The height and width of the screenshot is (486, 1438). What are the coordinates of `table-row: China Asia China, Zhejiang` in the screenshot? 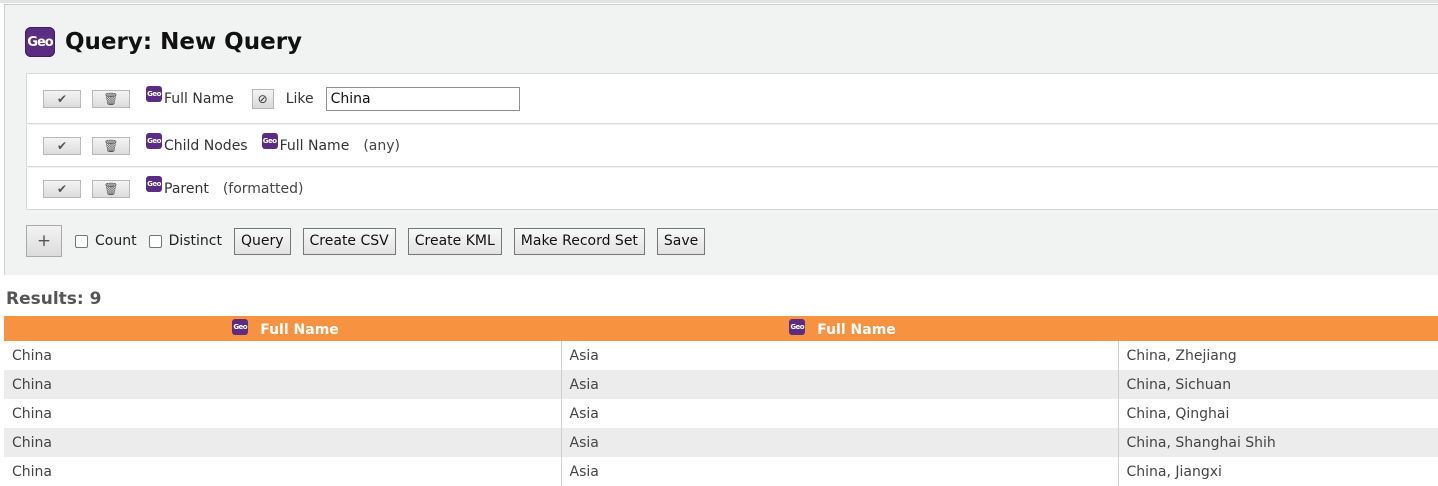 It's located at (721, 355).